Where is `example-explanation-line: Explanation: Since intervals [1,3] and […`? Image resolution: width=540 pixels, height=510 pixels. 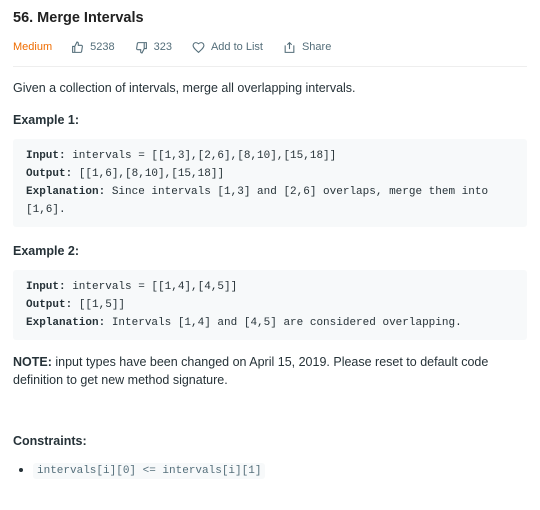
example-explanation-line: Explanation: Since intervals [1,3] and [… is located at coordinates (260, 201).